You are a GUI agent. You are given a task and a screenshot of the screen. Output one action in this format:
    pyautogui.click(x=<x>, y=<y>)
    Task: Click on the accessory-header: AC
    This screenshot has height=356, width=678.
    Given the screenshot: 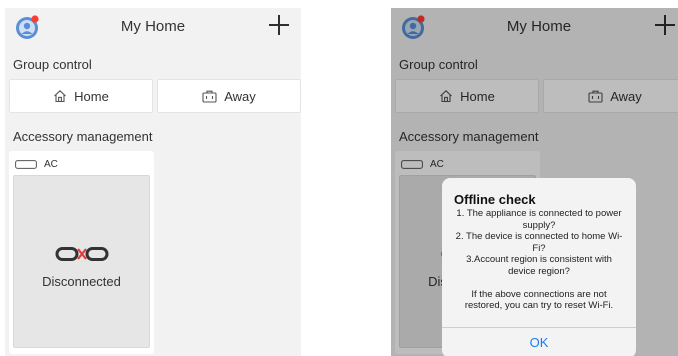 What is the action you would take?
    pyautogui.click(x=36, y=164)
    